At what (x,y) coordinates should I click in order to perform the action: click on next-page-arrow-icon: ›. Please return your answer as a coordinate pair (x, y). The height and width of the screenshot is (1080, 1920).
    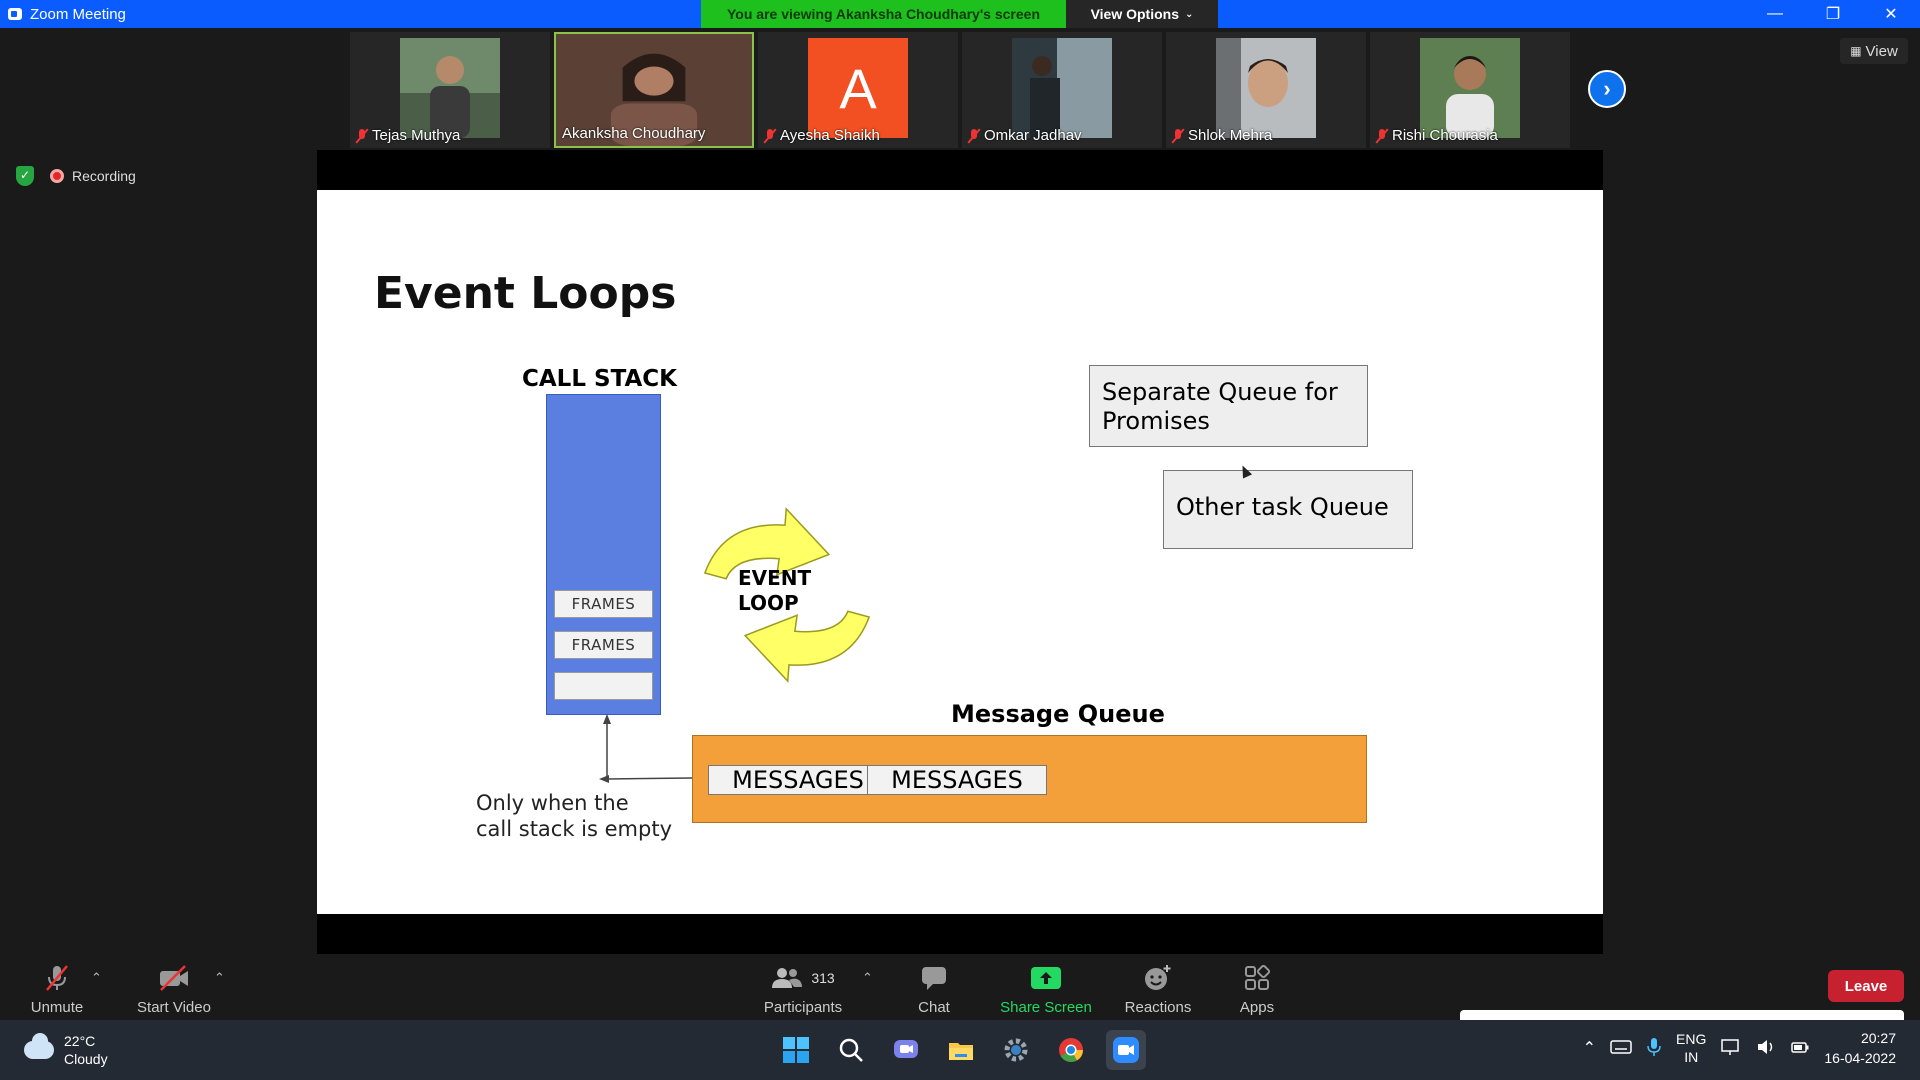
    Looking at the image, I should click on (1607, 89).